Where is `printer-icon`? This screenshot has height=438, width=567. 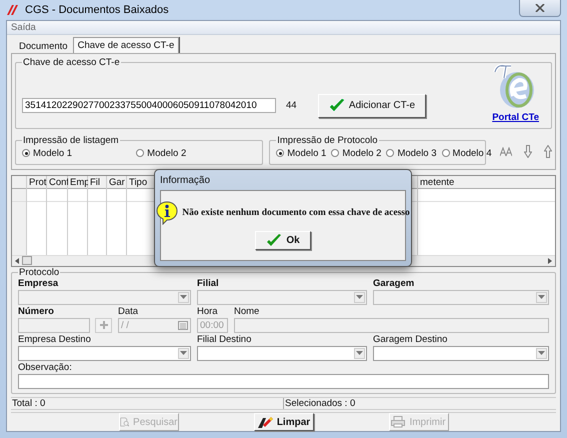
printer-icon is located at coordinates (398, 422).